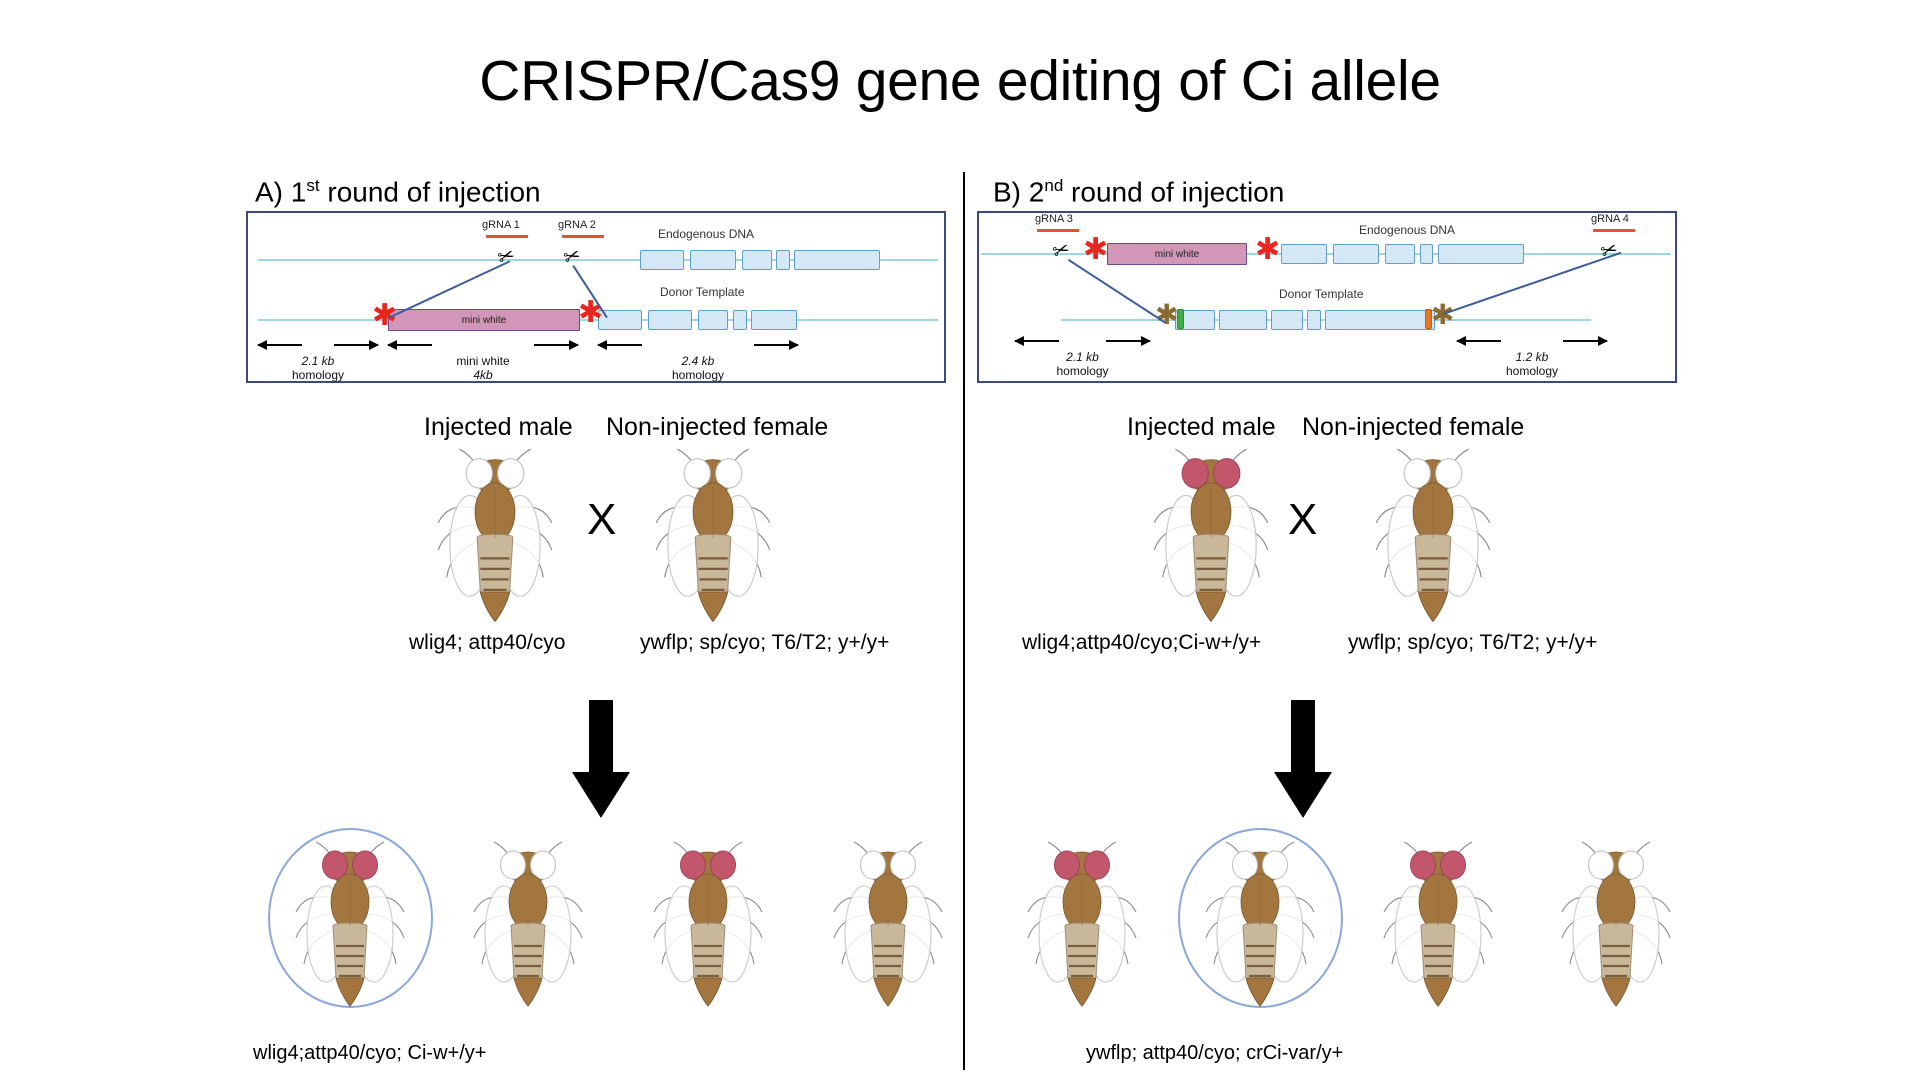 The width and height of the screenshot is (1920, 1080). I want to click on panel-a-injected-male-fly, so click(495, 539).